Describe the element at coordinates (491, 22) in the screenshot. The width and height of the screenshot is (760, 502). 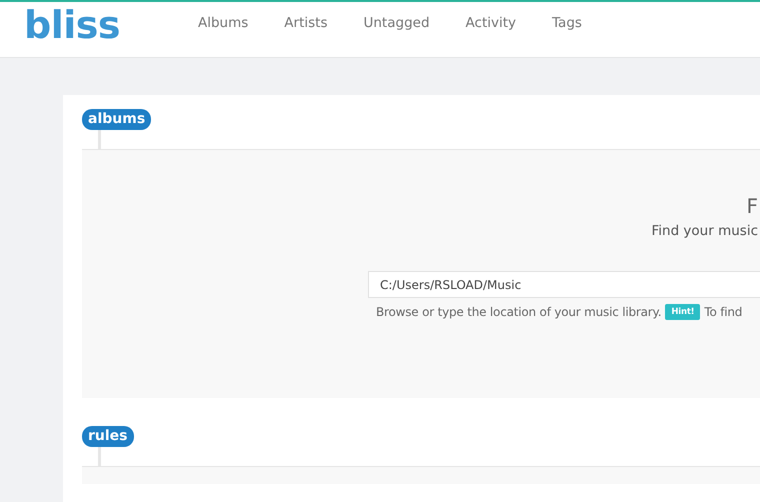
I see `nav-link: Activity` at that location.